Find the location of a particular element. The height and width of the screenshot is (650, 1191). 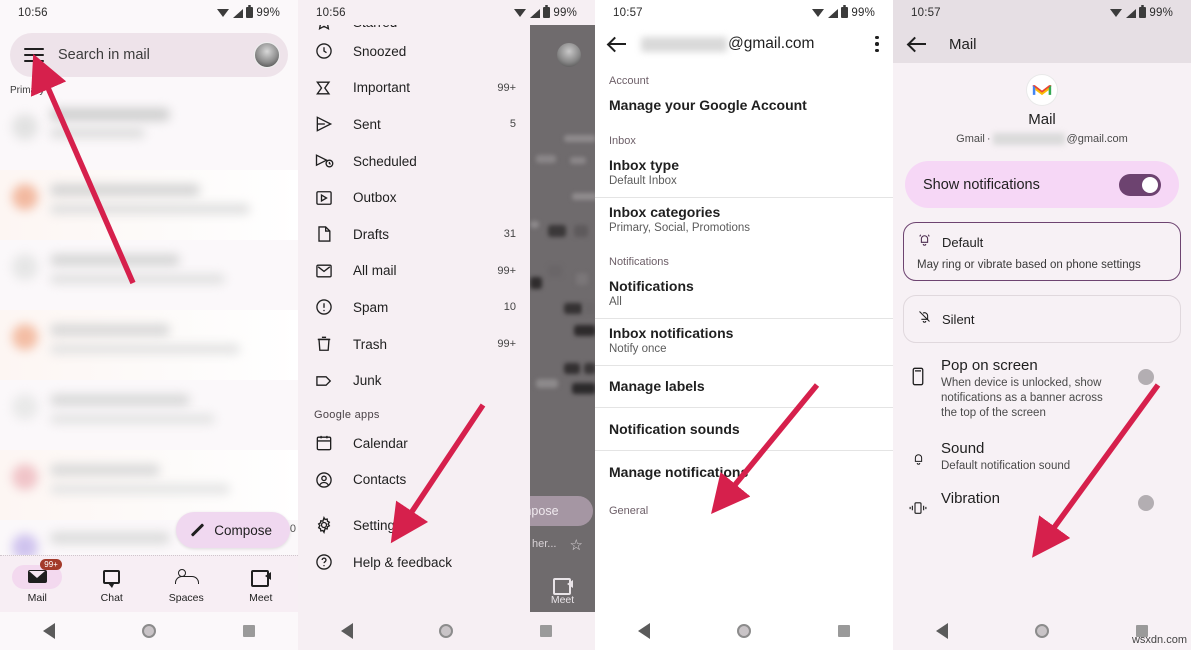

drawer-item-important: Important 99+ is located at coordinates (414, 88).